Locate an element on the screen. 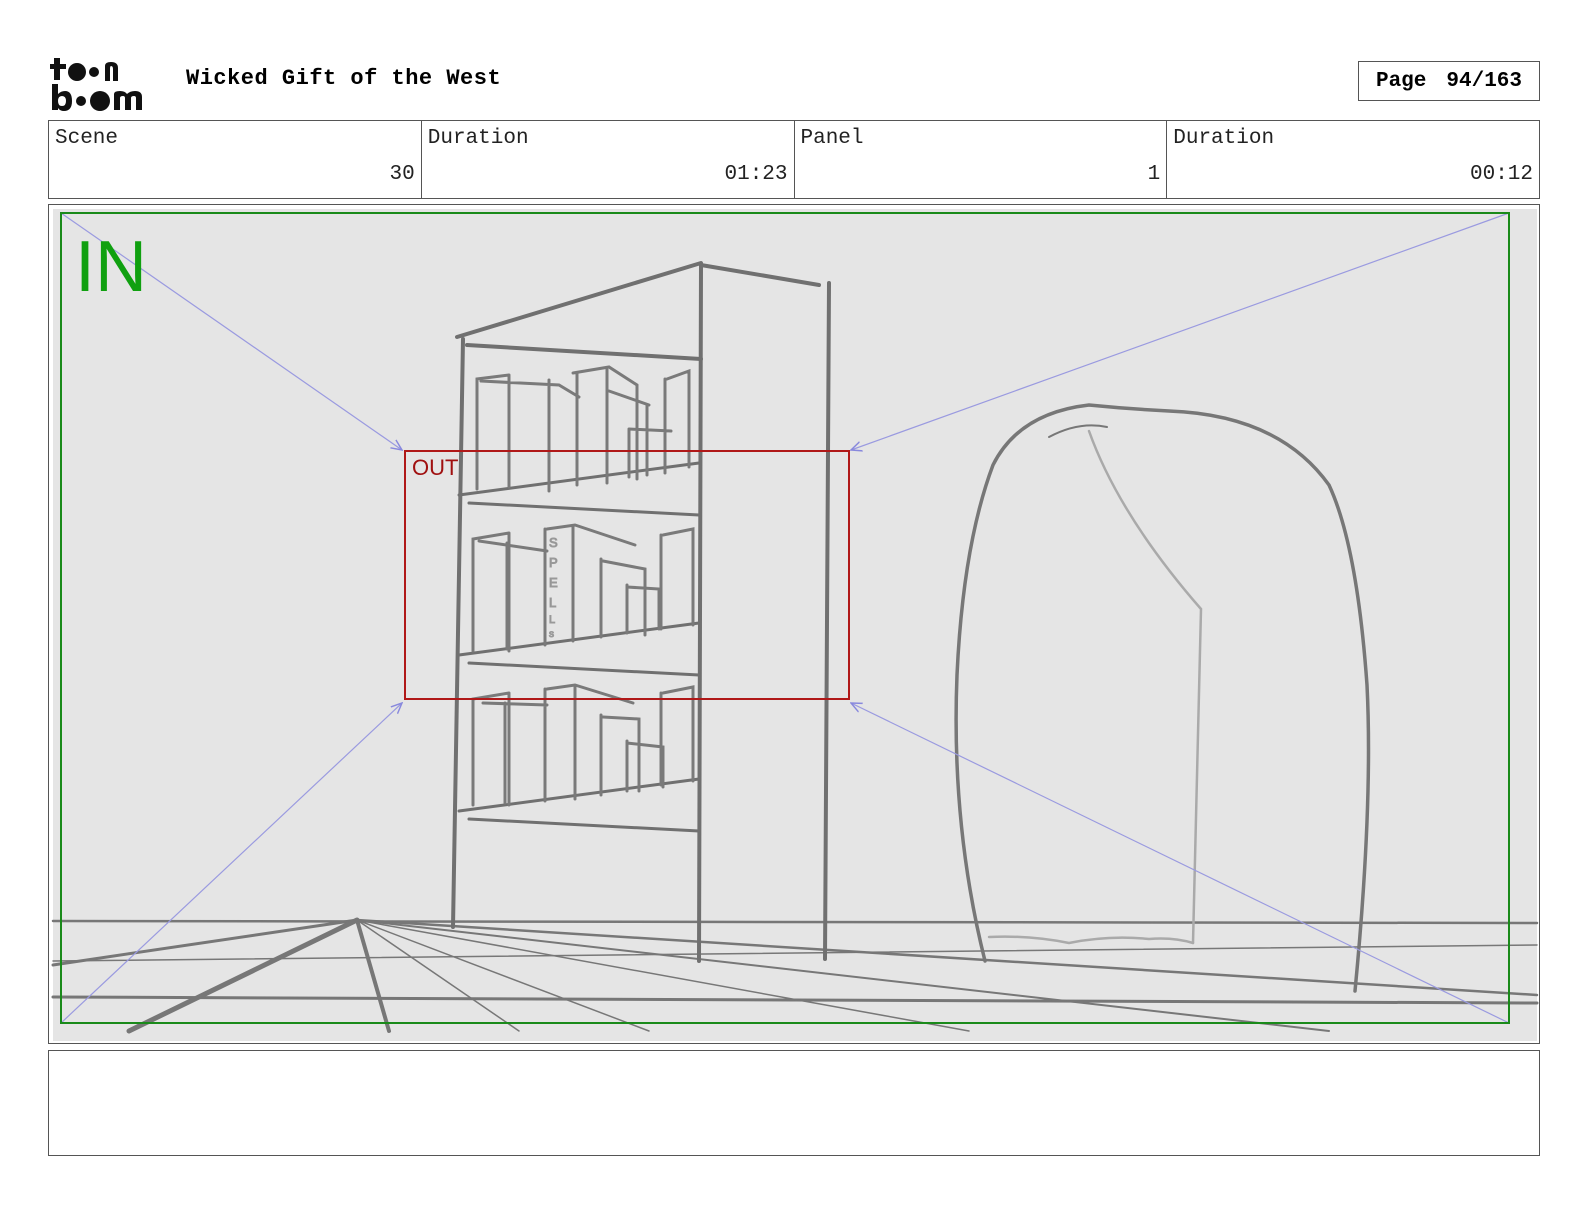 This screenshot has width=1584, height=1224. scene-label: Scene is located at coordinates (87, 138).